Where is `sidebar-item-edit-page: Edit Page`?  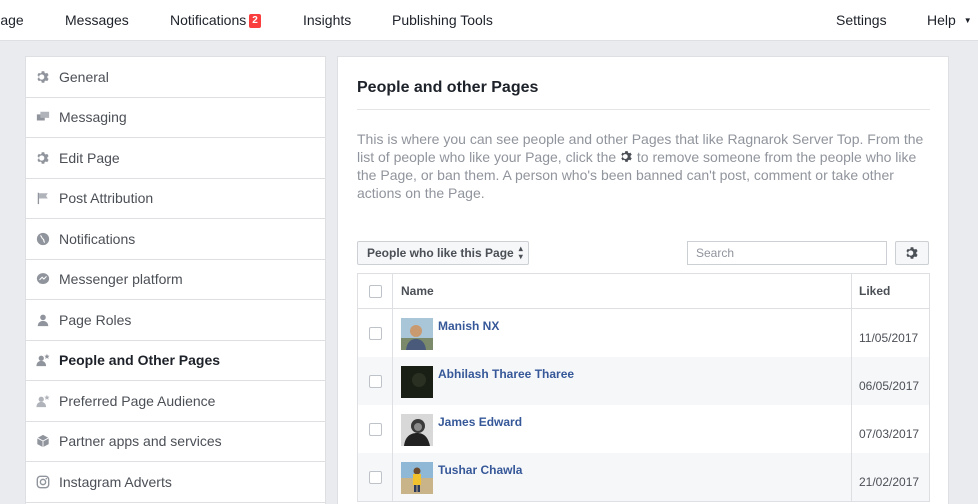 sidebar-item-edit-page: Edit Page is located at coordinates (175, 158).